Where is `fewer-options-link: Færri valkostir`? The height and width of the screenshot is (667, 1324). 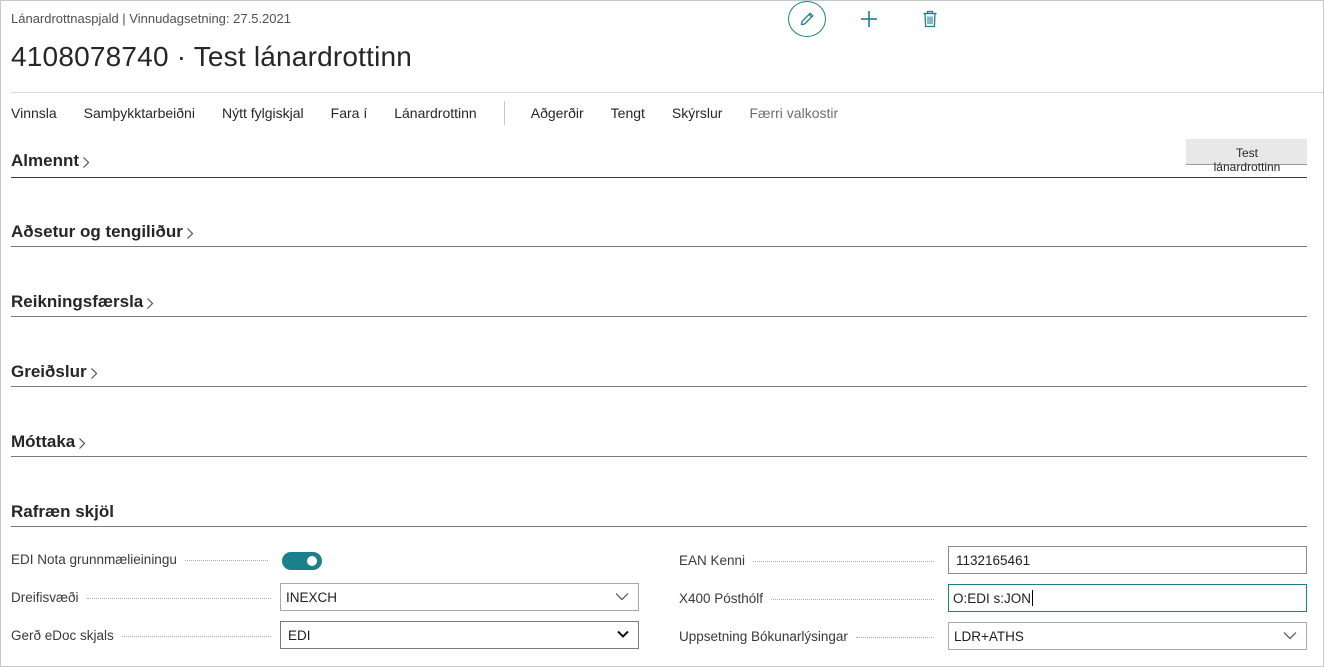 fewer-options-link: Færri valkostir is located at coordinates (793, 113).